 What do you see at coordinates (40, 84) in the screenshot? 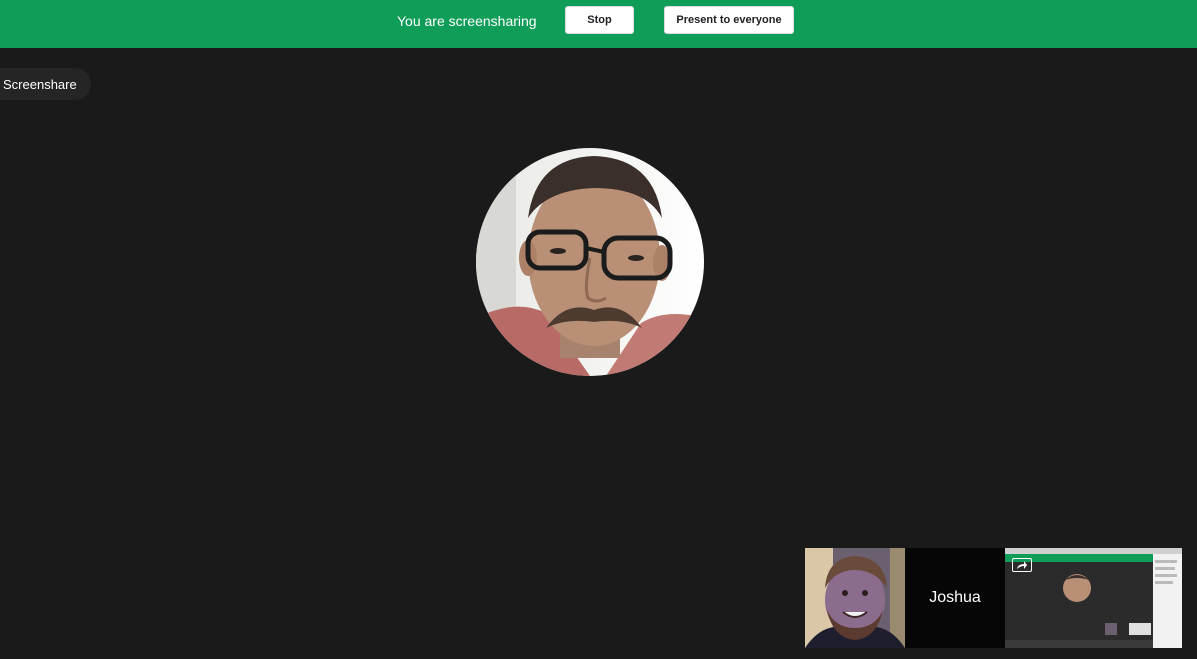
I see `screenshare-chip-label: Screenshare` at bounding box center [40, 84].